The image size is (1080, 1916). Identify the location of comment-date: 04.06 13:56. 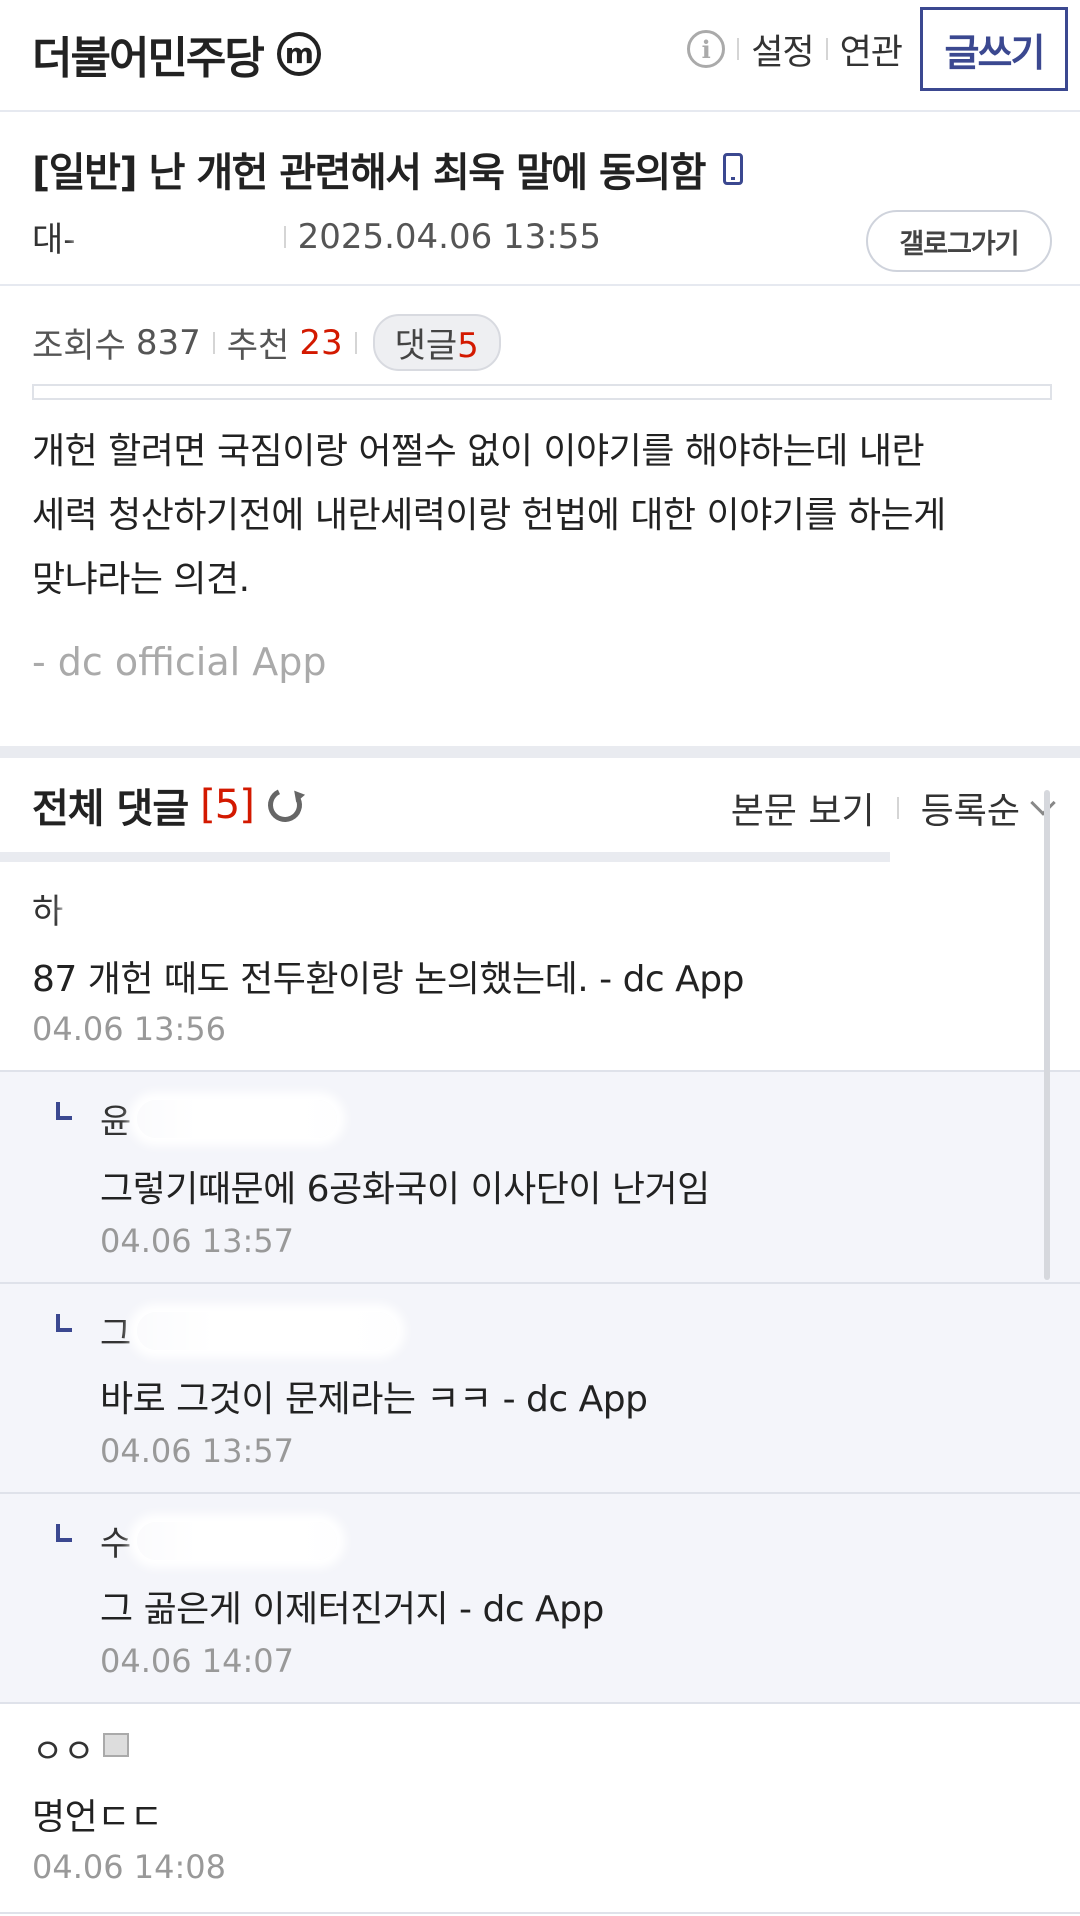
(129, 1029).